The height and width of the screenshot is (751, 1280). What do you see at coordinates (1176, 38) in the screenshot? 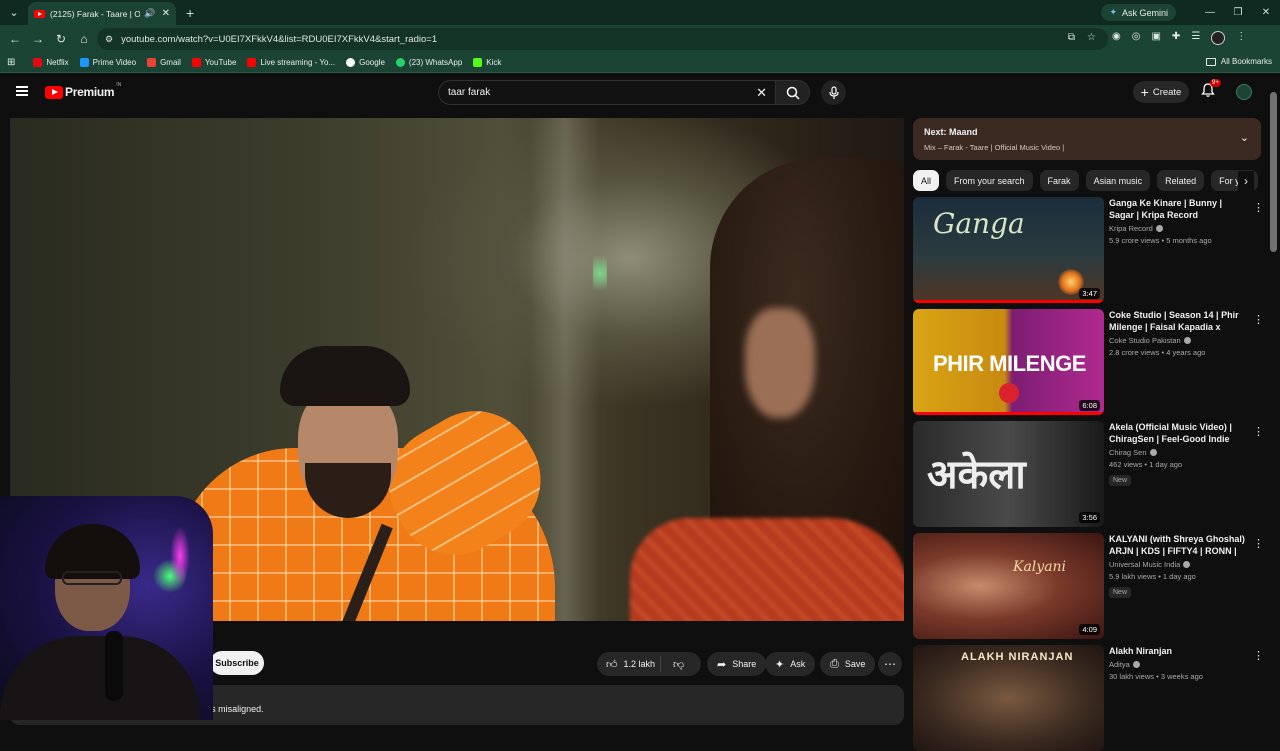
I see `extensions-puzzle-icon: ✚` at bounding box center [1176, 38].